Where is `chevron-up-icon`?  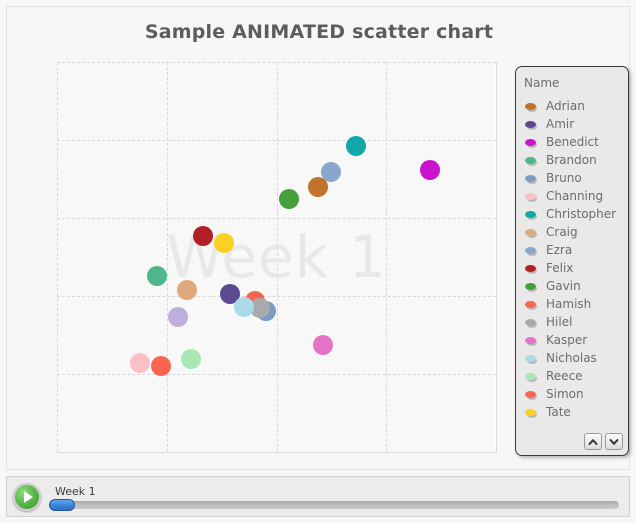 chevron-up-icon is located at coordinates (593, 441).